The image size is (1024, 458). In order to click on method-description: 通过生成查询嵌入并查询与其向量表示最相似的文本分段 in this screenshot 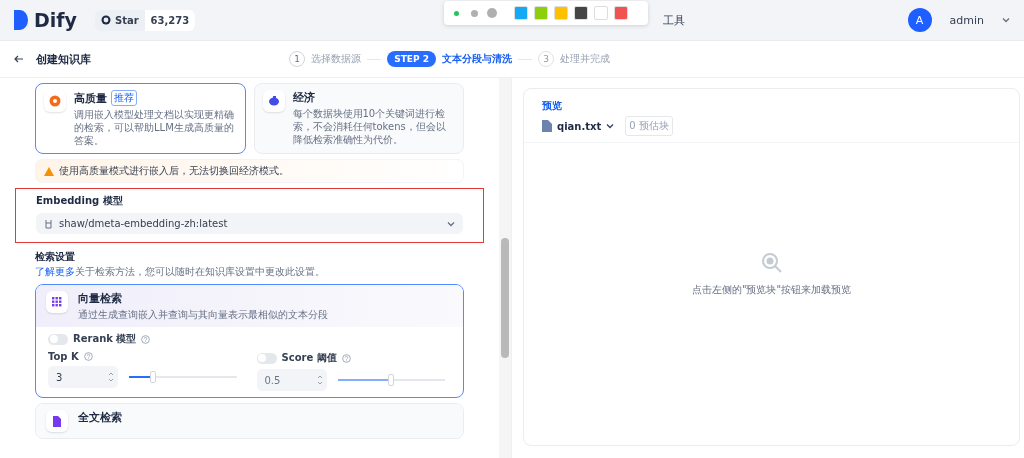, I will do `click(203, 314)`.